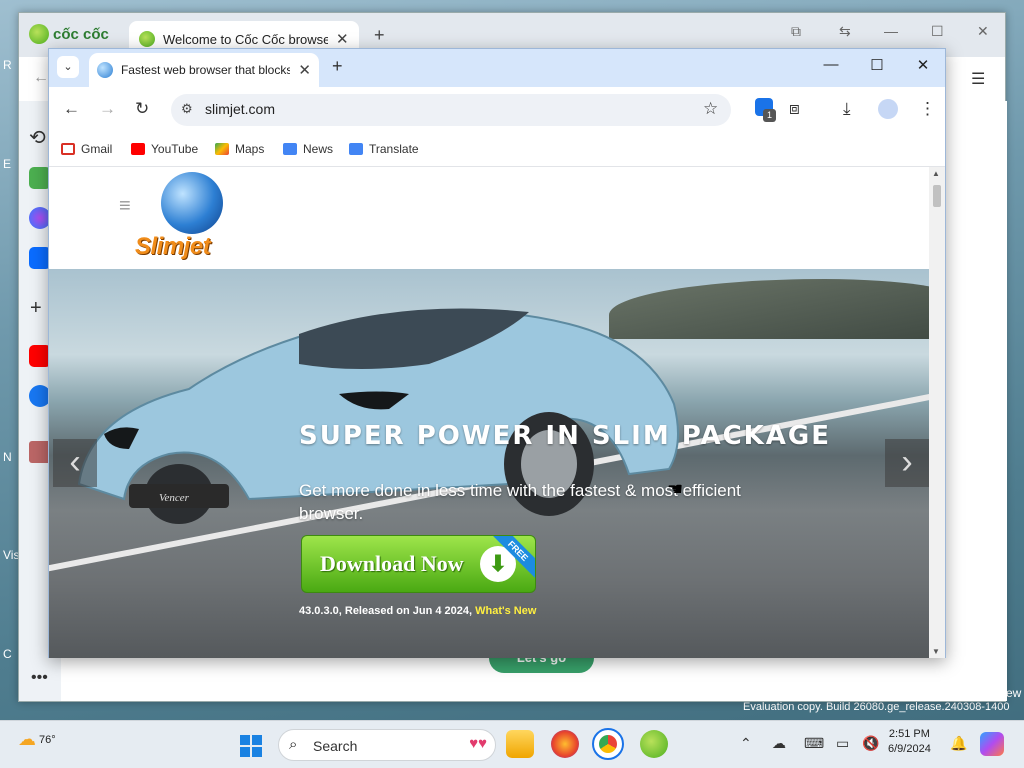  What do you see at coordinates (909, 749) in the screenshot?
I see `date-text: 6/9/2024` at bounding box center [909, 749].